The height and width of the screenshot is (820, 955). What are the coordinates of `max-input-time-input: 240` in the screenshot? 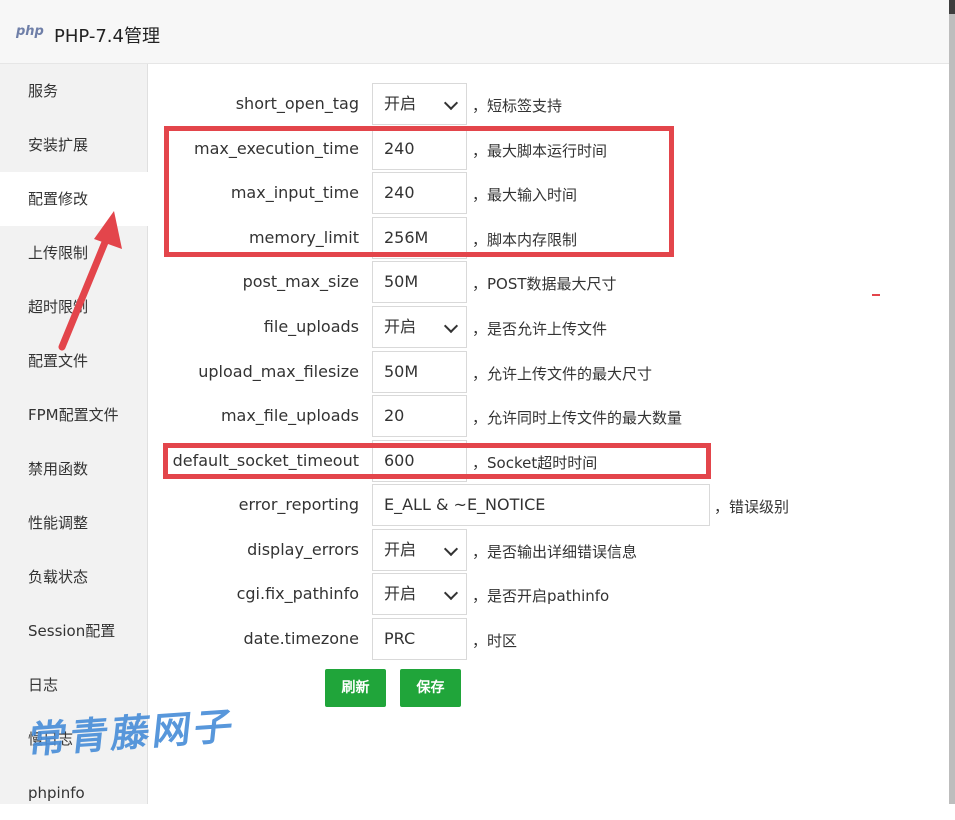 It's located at (419, 193).